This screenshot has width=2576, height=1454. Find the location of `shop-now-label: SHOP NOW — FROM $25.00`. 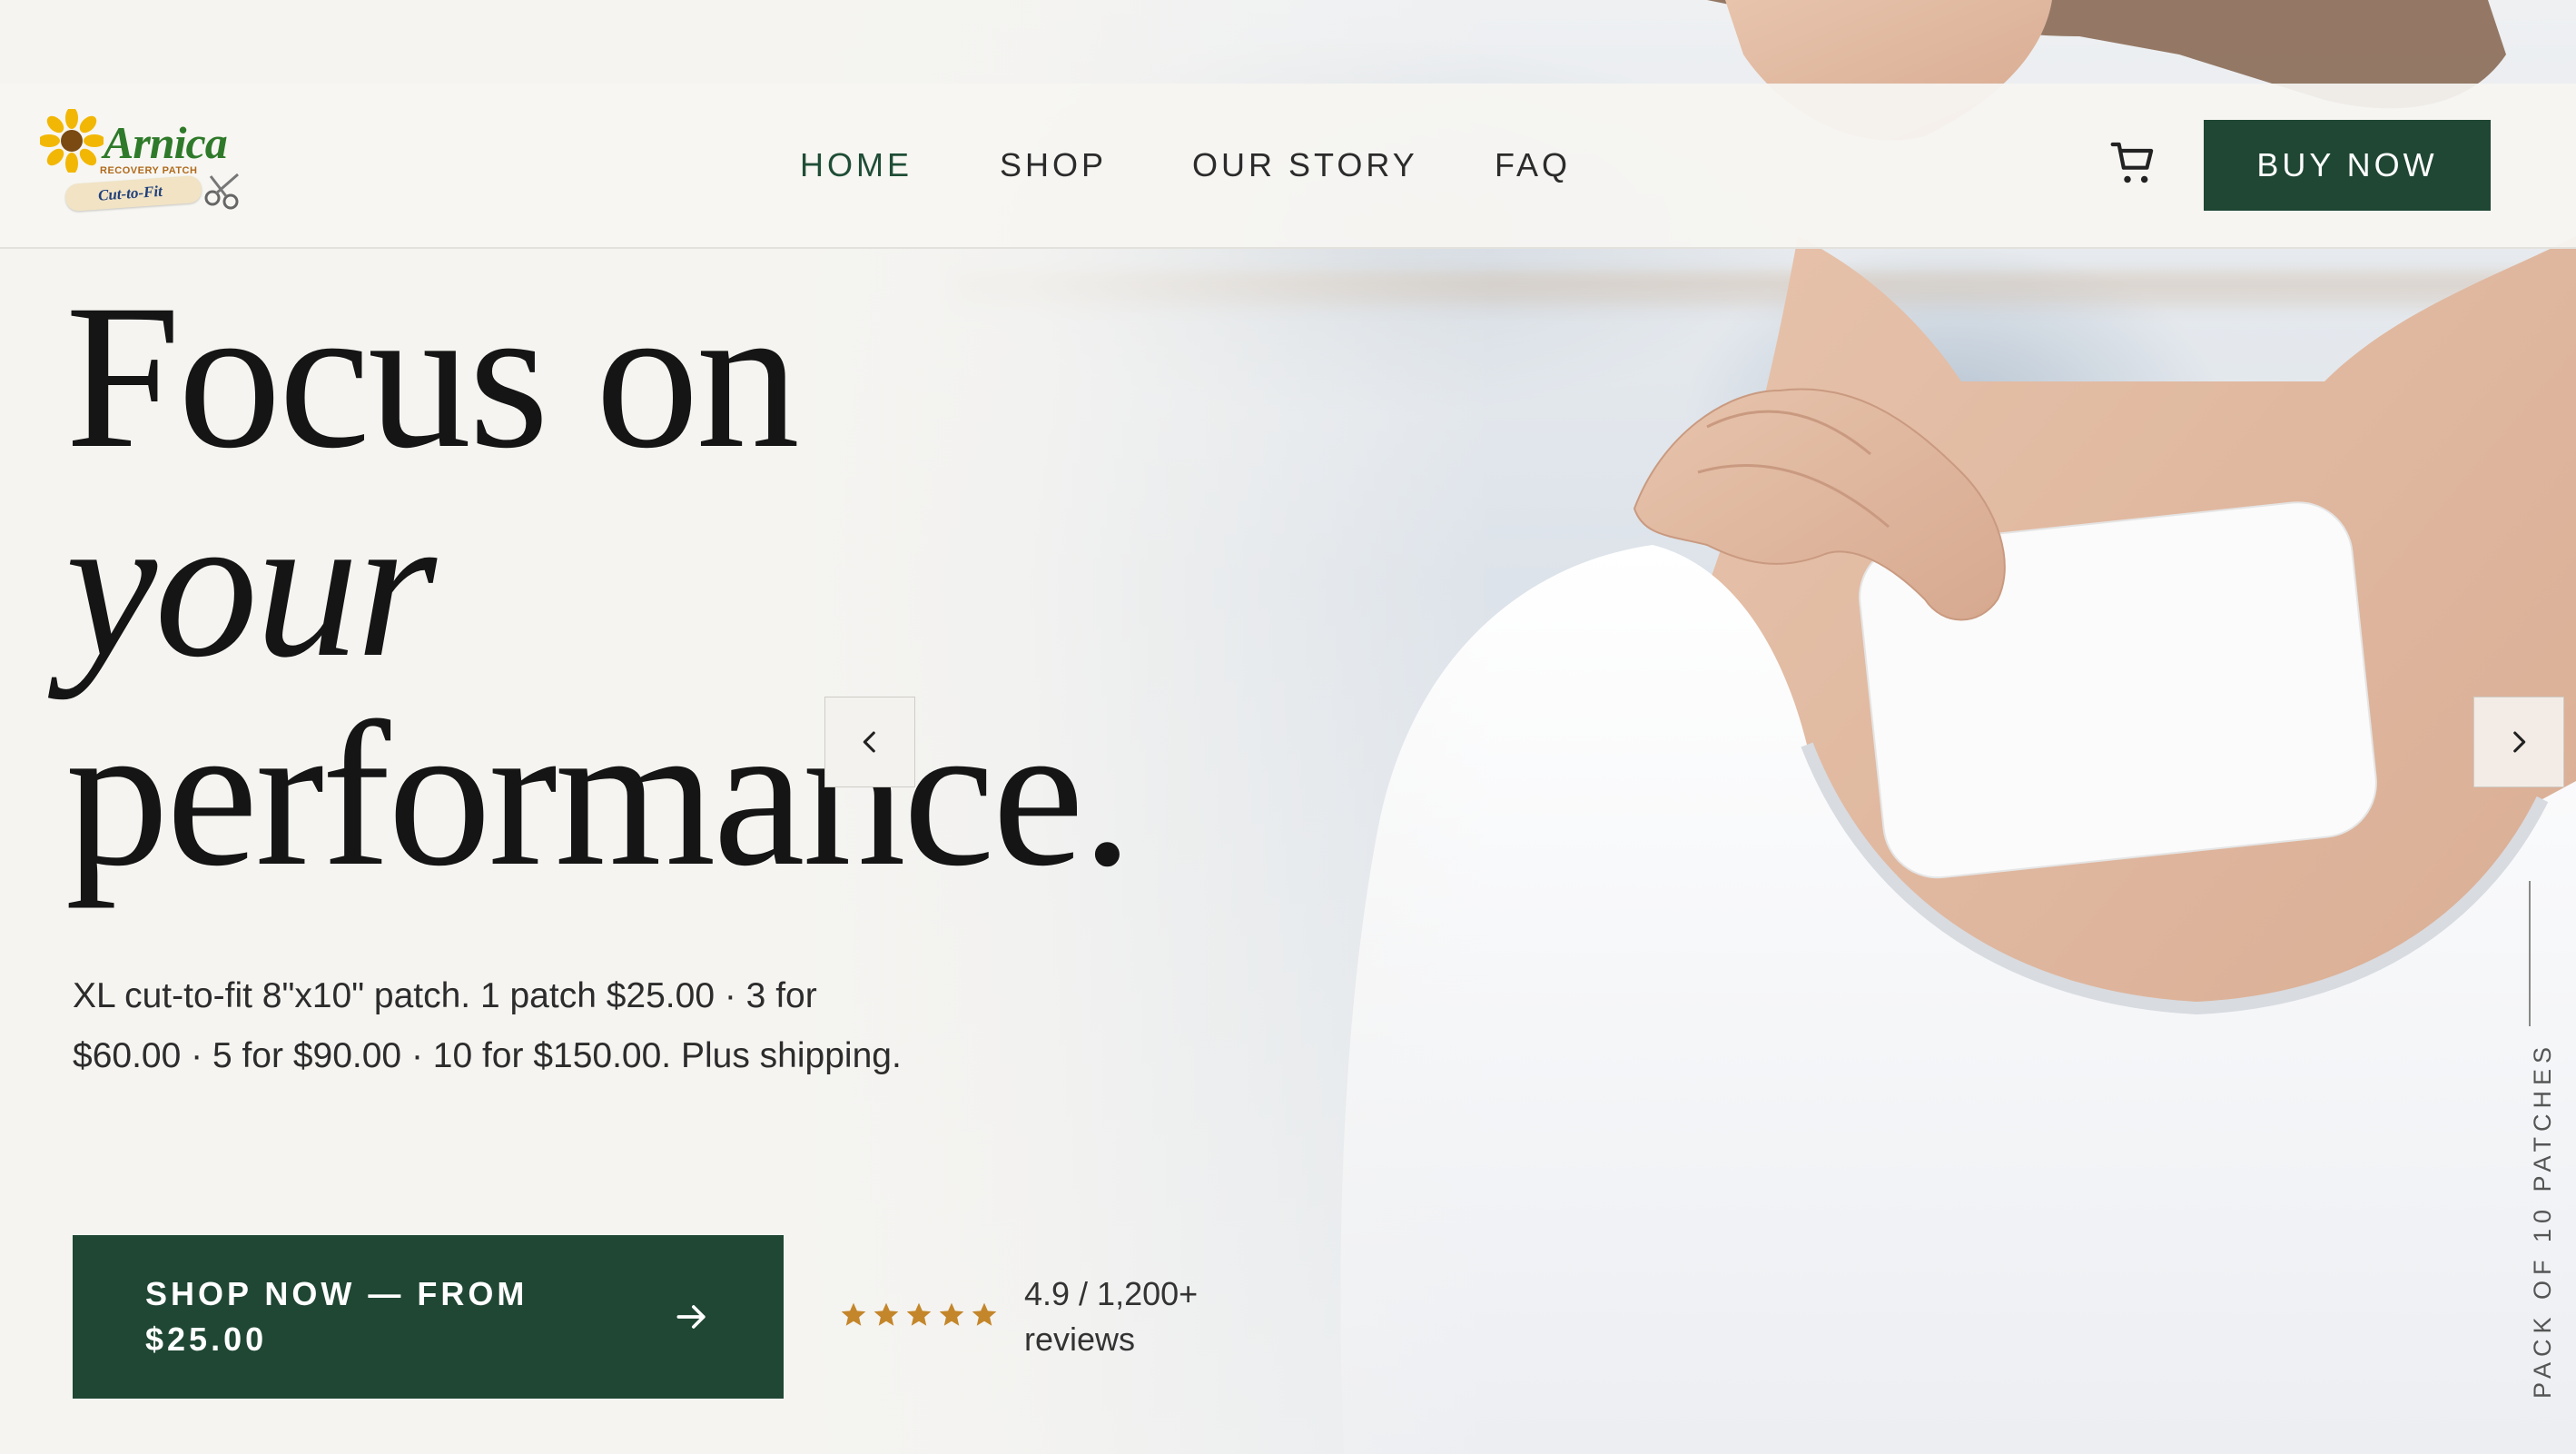

shop-now-label: SHOP NOW — FROM $25.00 is located at coordinates (336, 1316).